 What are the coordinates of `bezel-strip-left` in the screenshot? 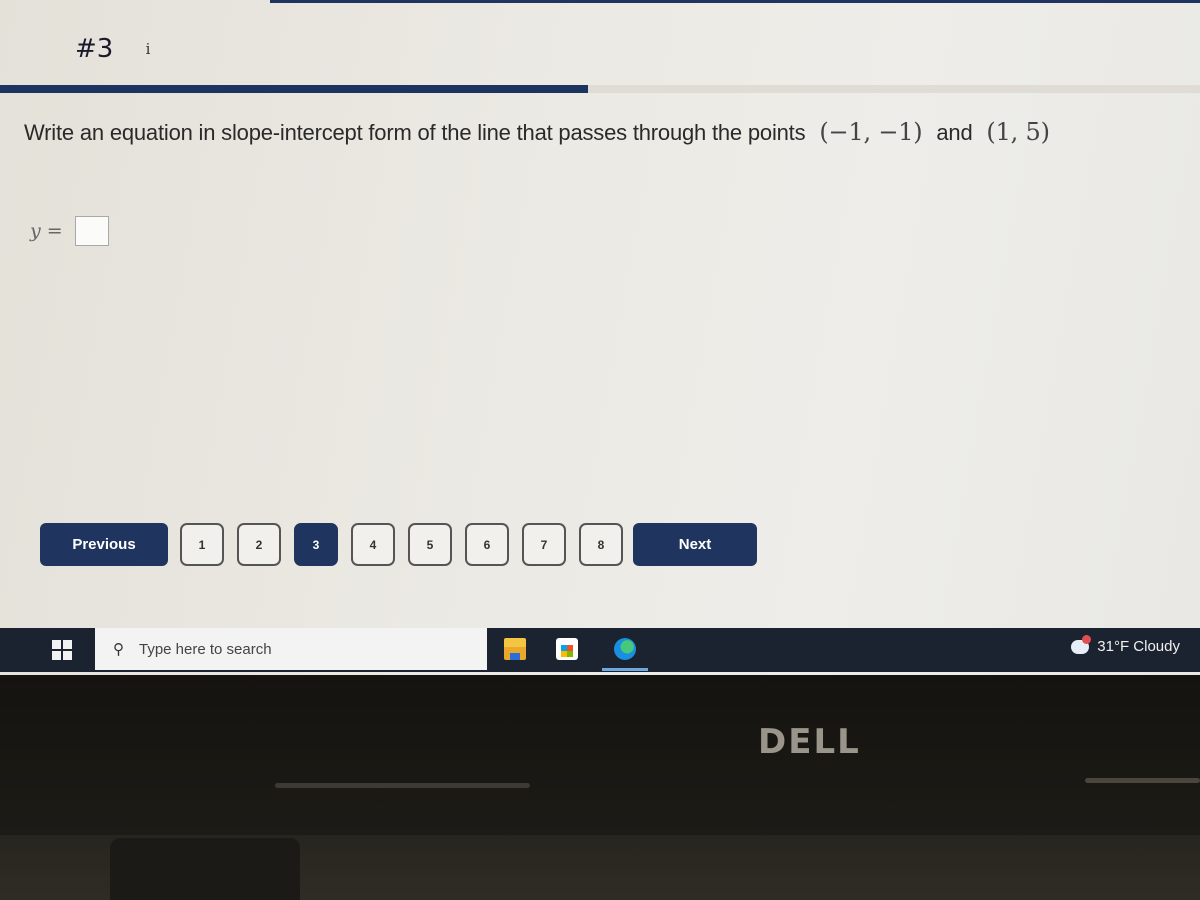 It's located at (402, 785).